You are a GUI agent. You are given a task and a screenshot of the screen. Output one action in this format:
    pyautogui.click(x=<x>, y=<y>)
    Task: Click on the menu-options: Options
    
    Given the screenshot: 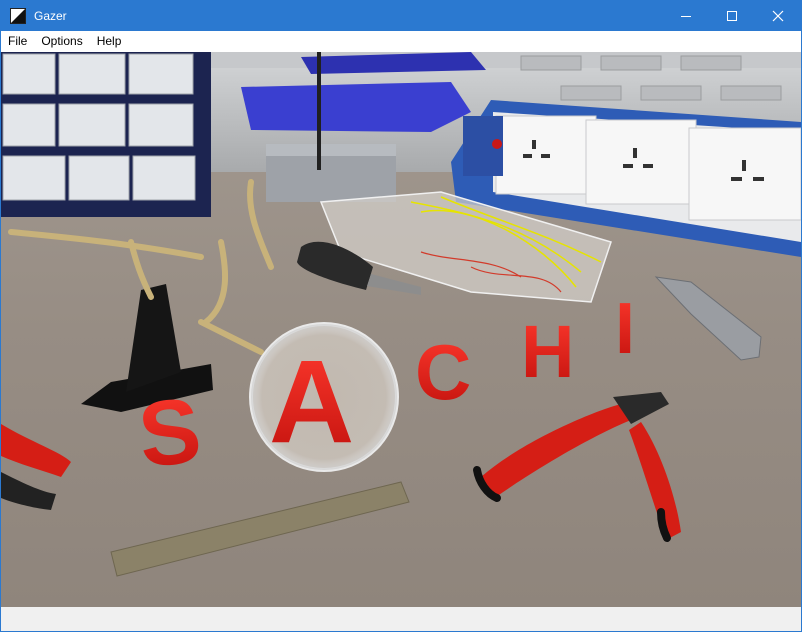 What is the action you would take?
    pyautogui.click(x=61, y=41)
    